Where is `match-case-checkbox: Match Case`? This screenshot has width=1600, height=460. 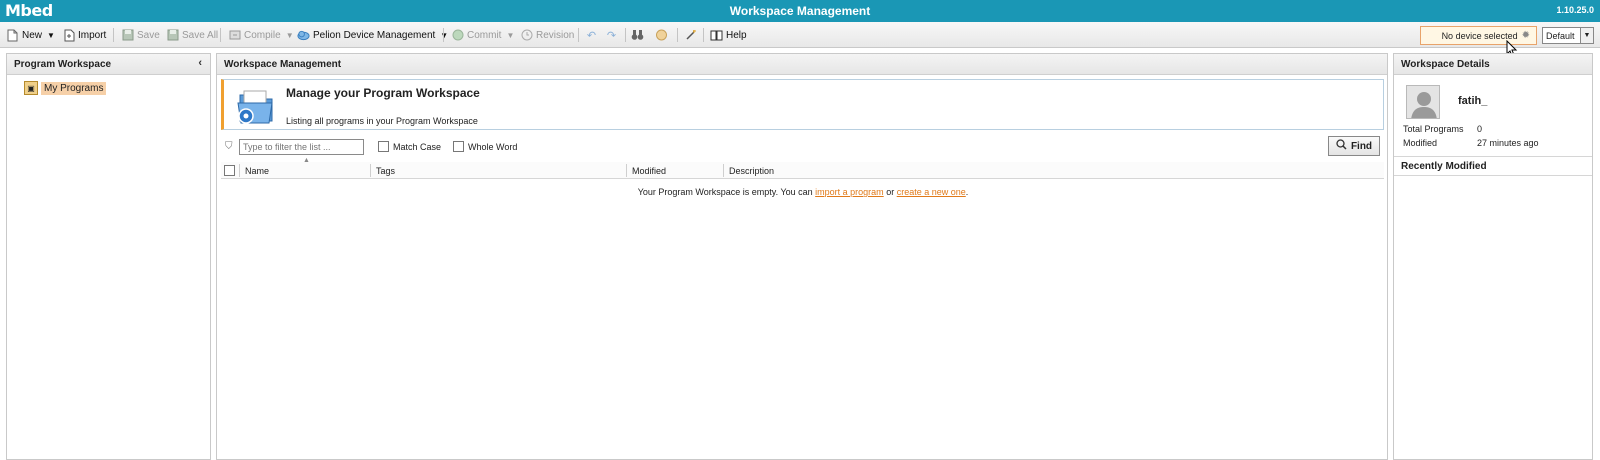 match-case-checkbox: Match Case is located at coordinates (409, 146).